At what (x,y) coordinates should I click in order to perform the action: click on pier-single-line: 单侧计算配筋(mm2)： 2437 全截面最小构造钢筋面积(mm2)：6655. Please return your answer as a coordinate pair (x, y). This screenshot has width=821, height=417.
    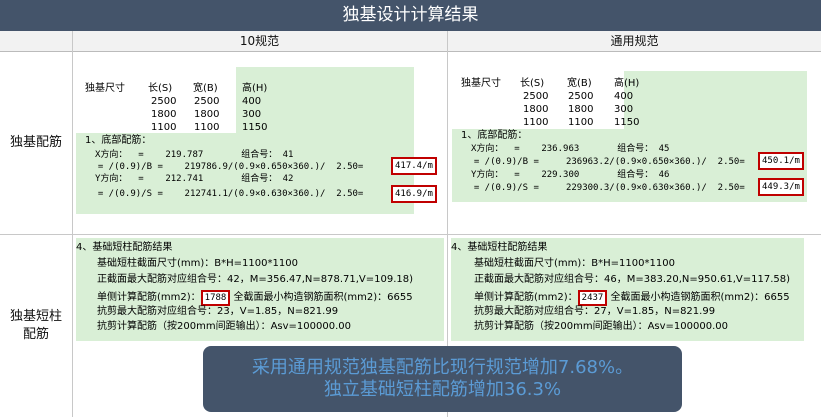
    Looking at the image, I should click on (632, 298).